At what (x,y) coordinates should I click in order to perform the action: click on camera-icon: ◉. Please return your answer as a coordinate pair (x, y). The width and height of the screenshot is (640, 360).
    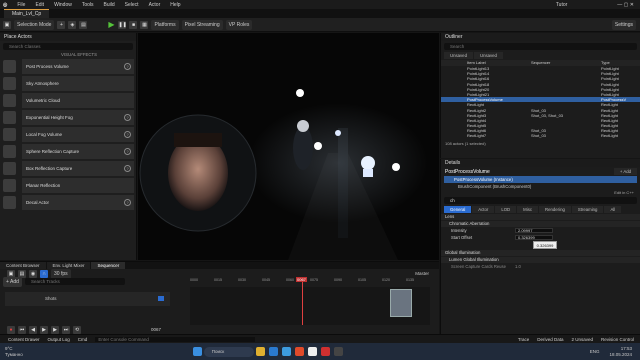
    Looking at the image, I should click on (33, 273).